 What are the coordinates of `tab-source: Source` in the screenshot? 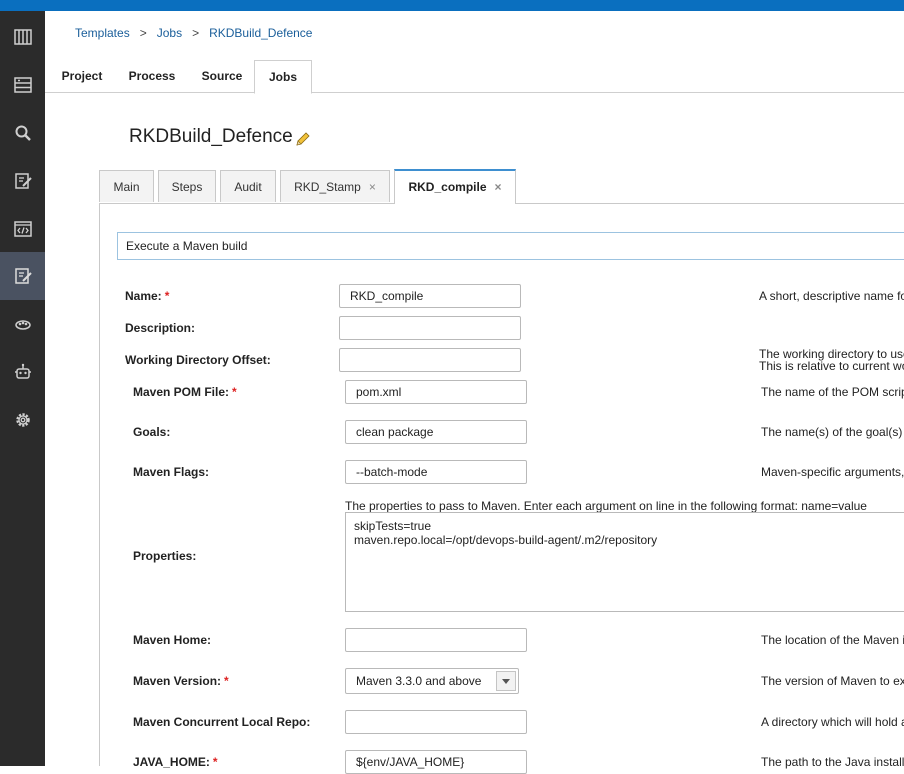 It's located at (222, 76).